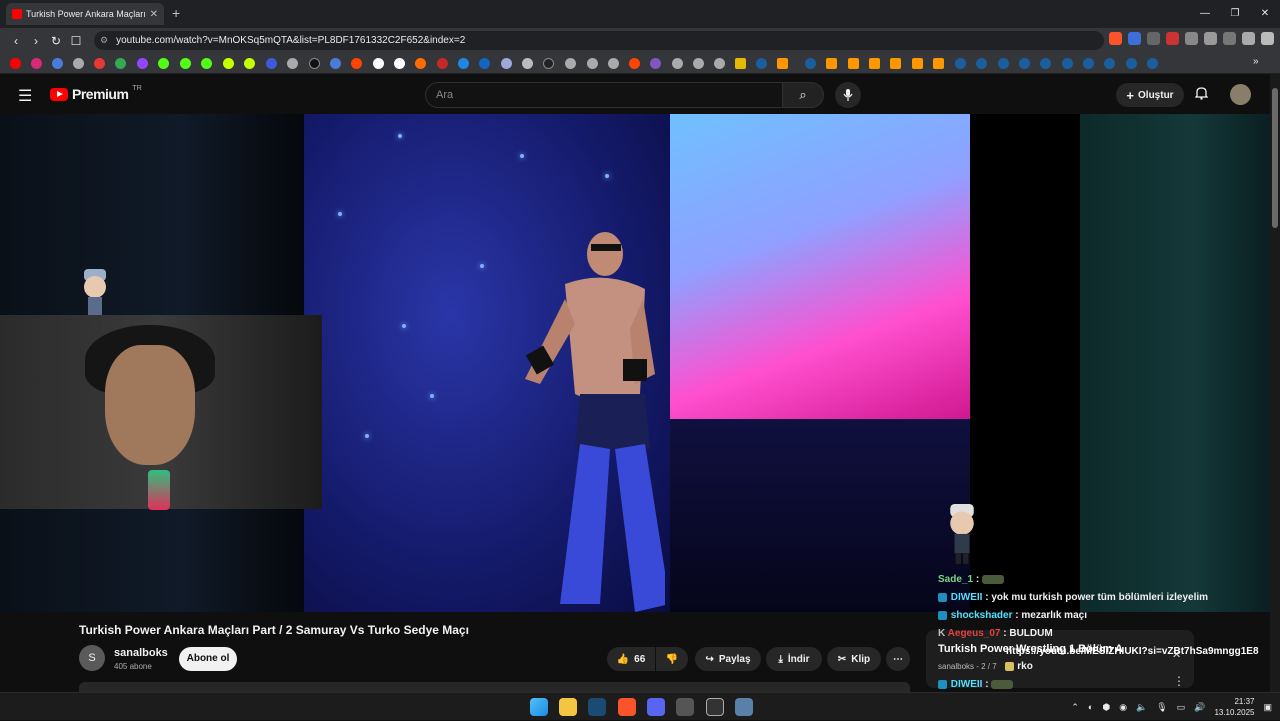 The image size is (1280, 721). What do you see at coordinates (1248, 38) in the screenshot?
I see `music-icon` at bounding box center [1248, 38].